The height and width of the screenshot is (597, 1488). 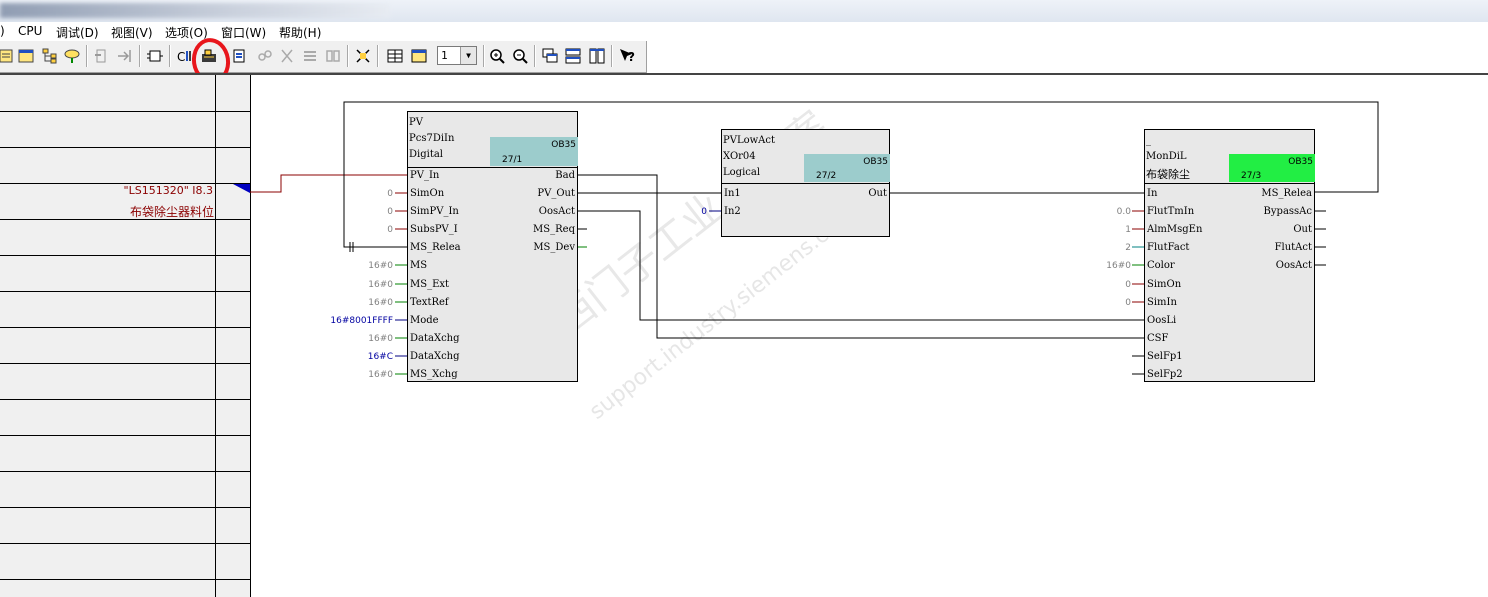 What do you see at coordinates (468, 55) in the screenshot?
I see `chevron-down-icon: ▼` at bounding box center [468, 55].